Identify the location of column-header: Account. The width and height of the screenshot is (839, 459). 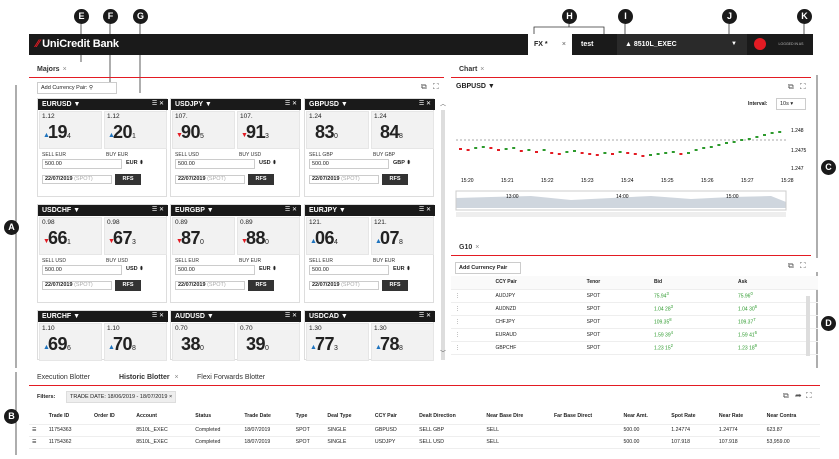
(163, 416).